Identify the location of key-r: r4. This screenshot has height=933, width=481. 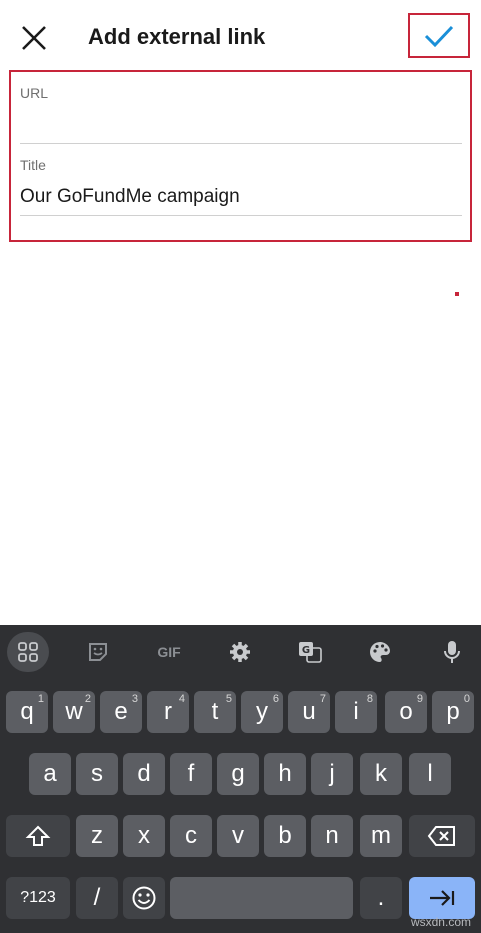
(168, 712).